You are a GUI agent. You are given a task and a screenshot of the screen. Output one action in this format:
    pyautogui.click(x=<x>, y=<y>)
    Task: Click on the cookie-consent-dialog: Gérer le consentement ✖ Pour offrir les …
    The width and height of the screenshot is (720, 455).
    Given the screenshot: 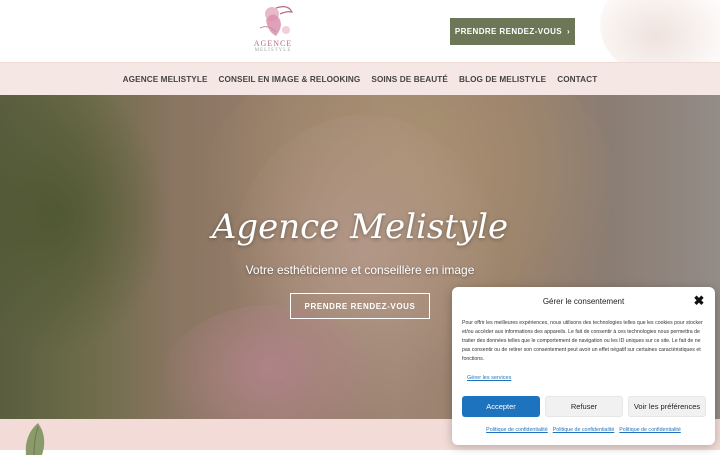 What is the action you would take?
    pyautogui.click(x=583, y=366)
    